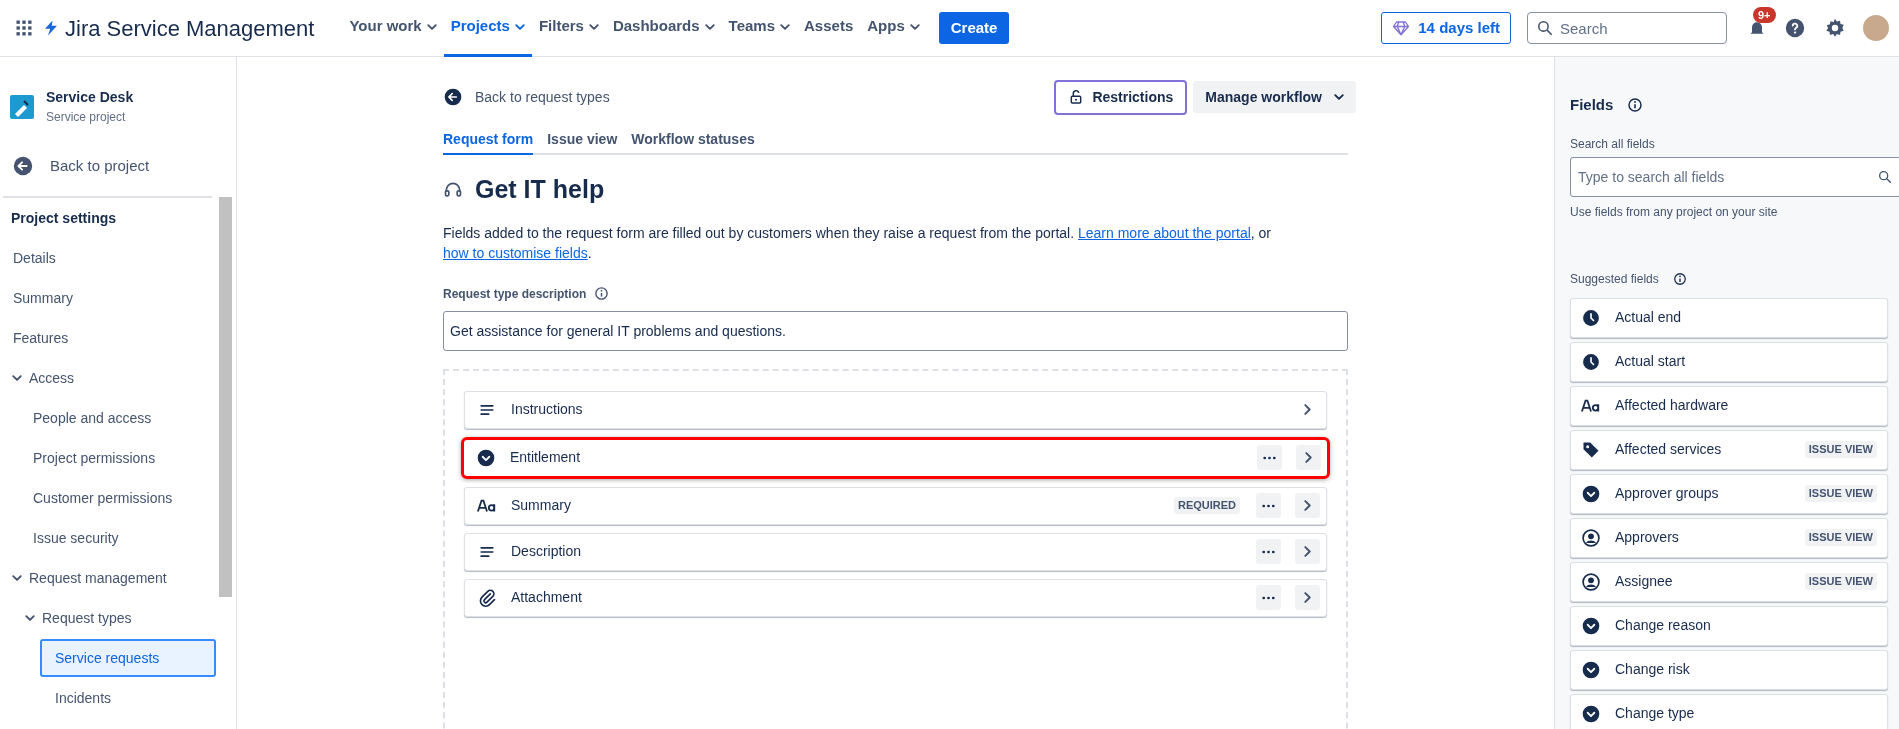 This screenshot has width=1899, height=729. What do you see at coordinates (121, 538) in the screenshot?
I see `sidebar-item: Issue security` at bounding box center [121, 538].